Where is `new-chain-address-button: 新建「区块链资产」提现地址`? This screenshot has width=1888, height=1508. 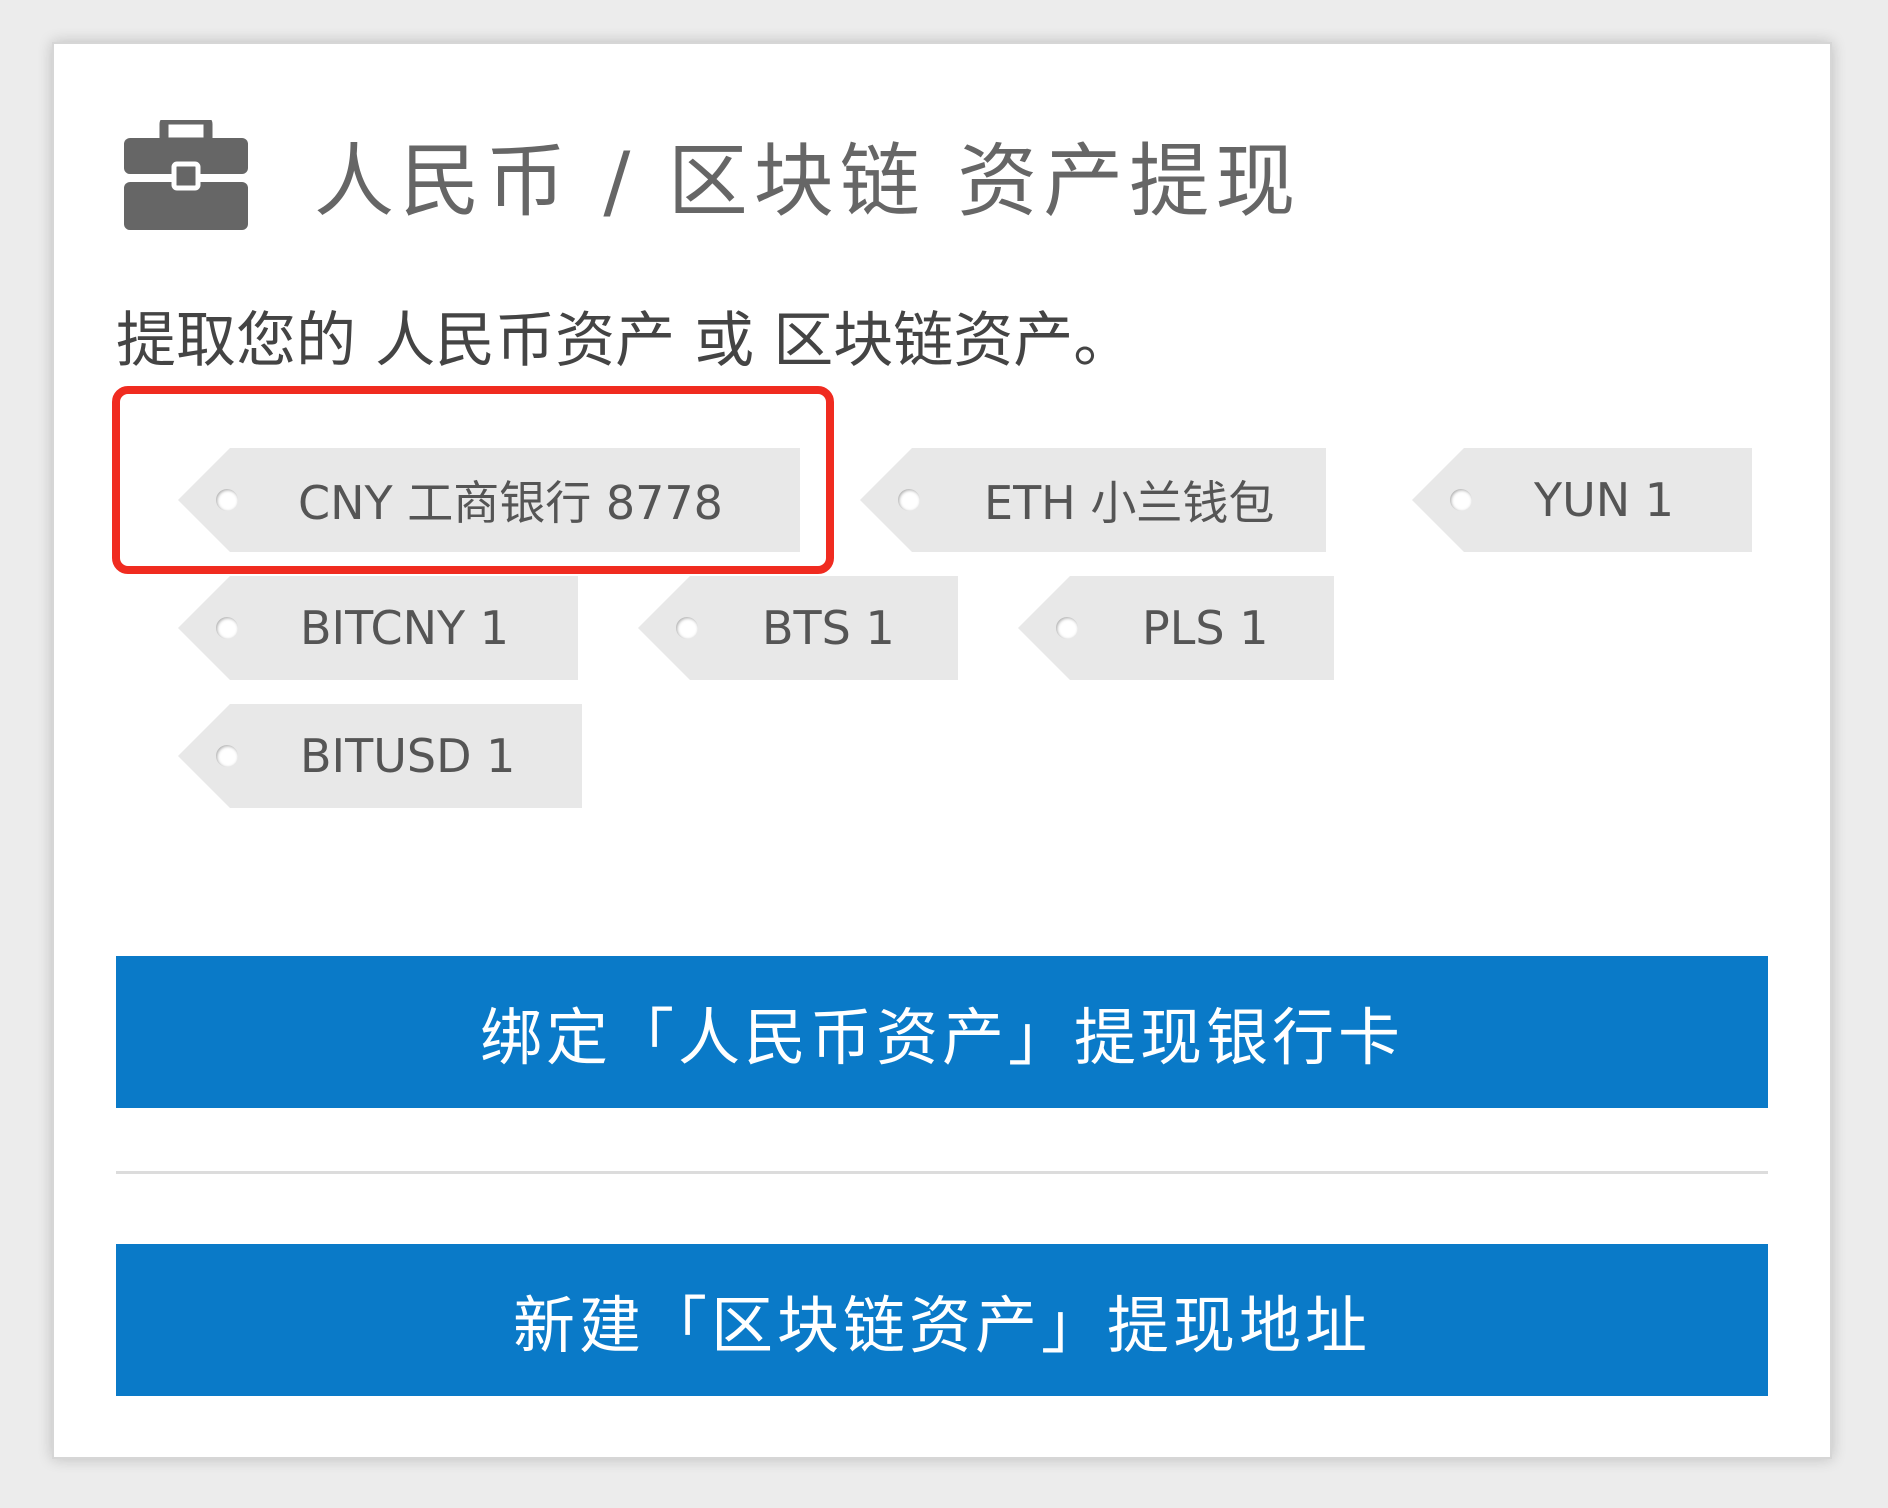
new-chain-address-button: 新建「区块链资产」提现地址 is located at coordinates (942, 1320).